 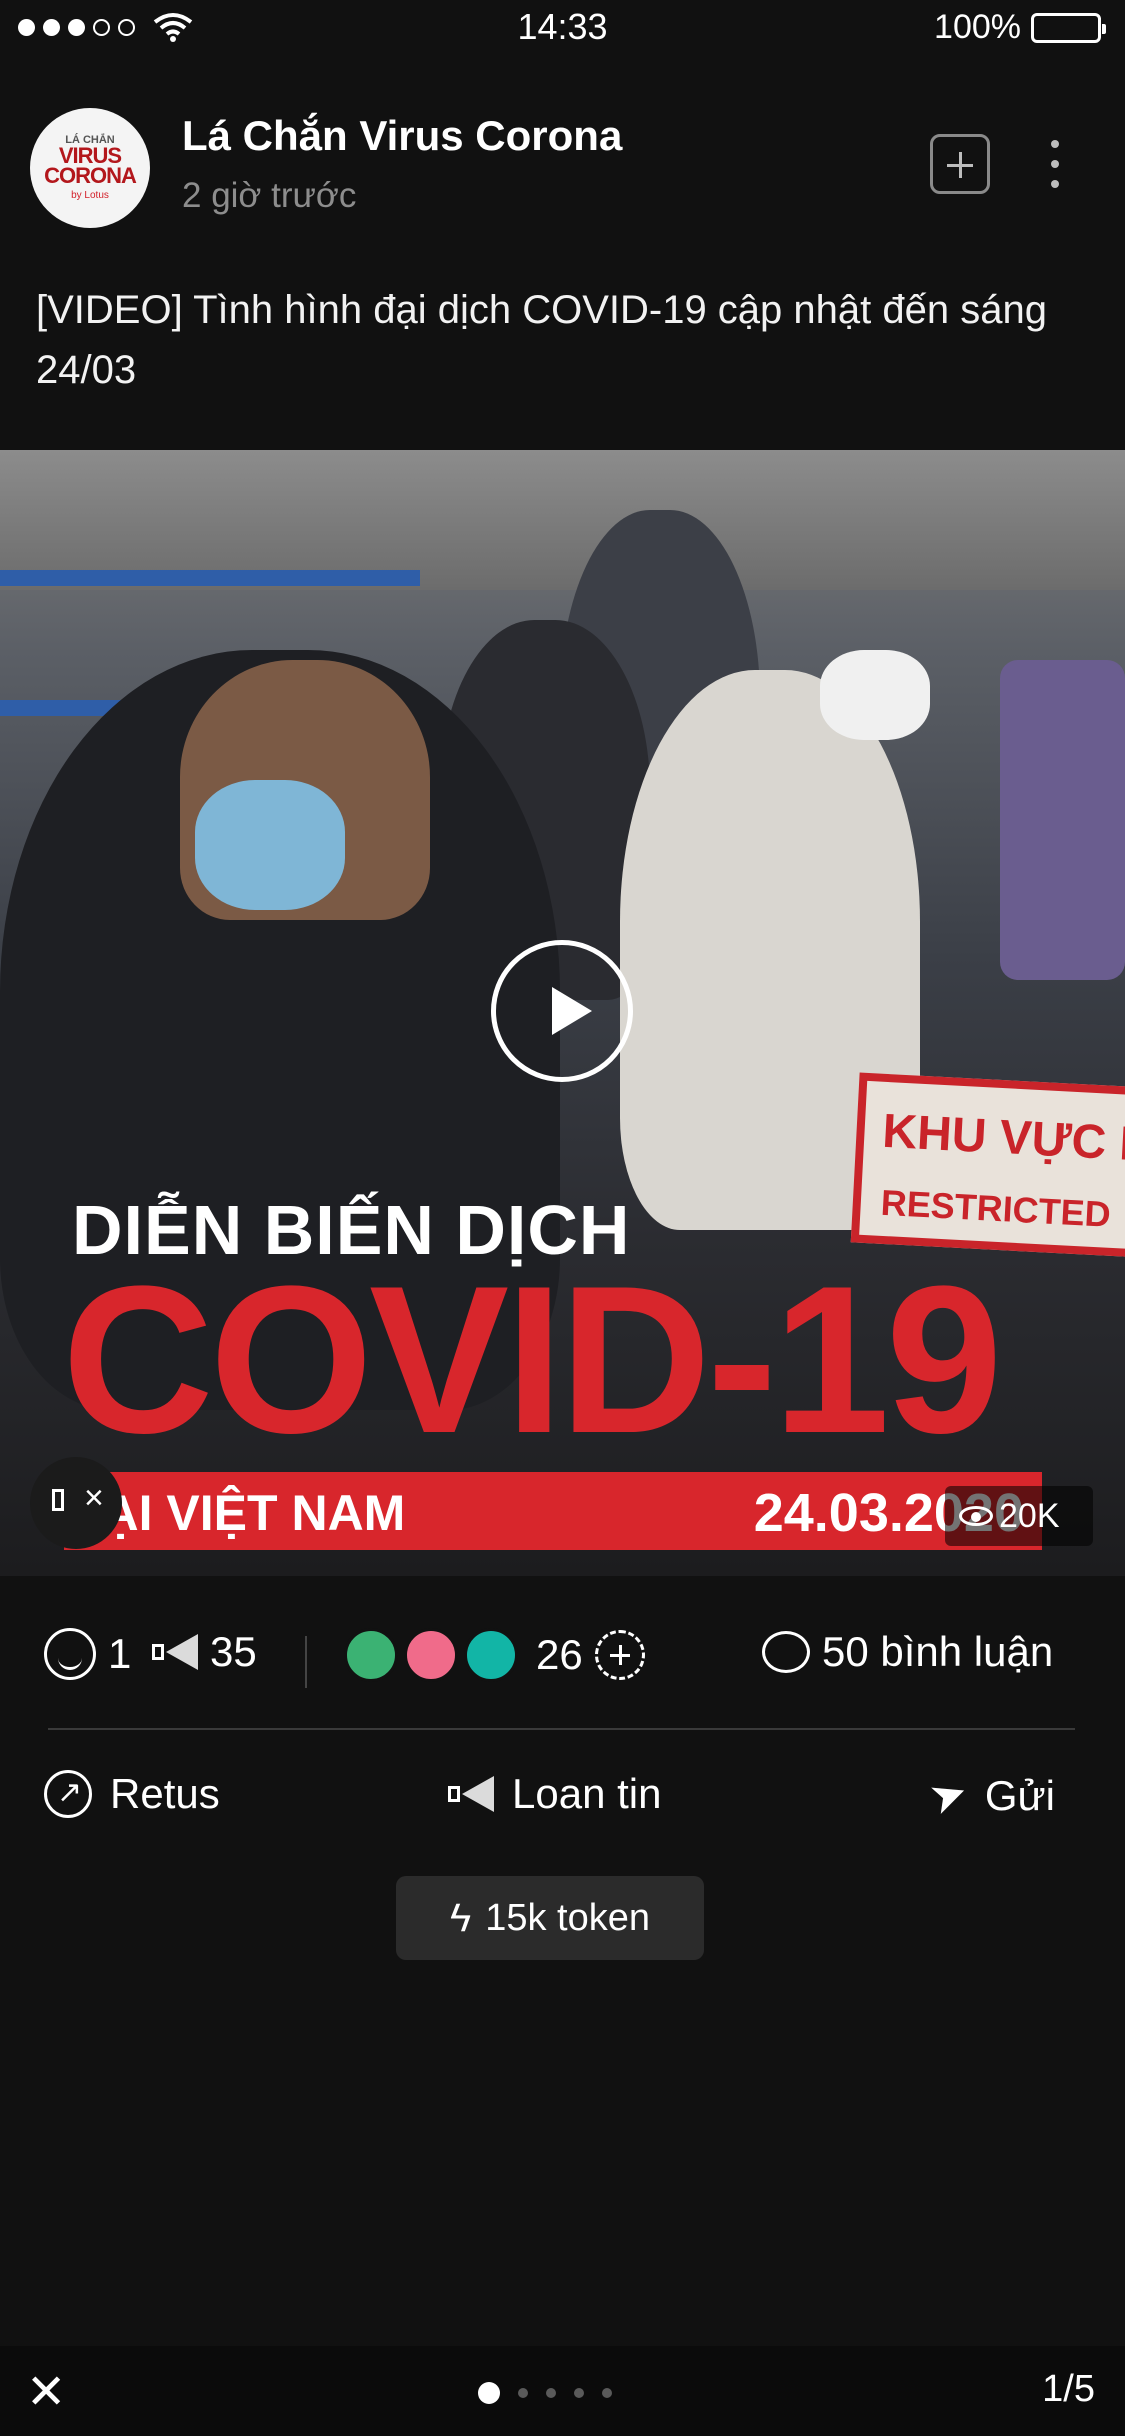 I want to click on lotus-icon, so click(x=431, y=1655).